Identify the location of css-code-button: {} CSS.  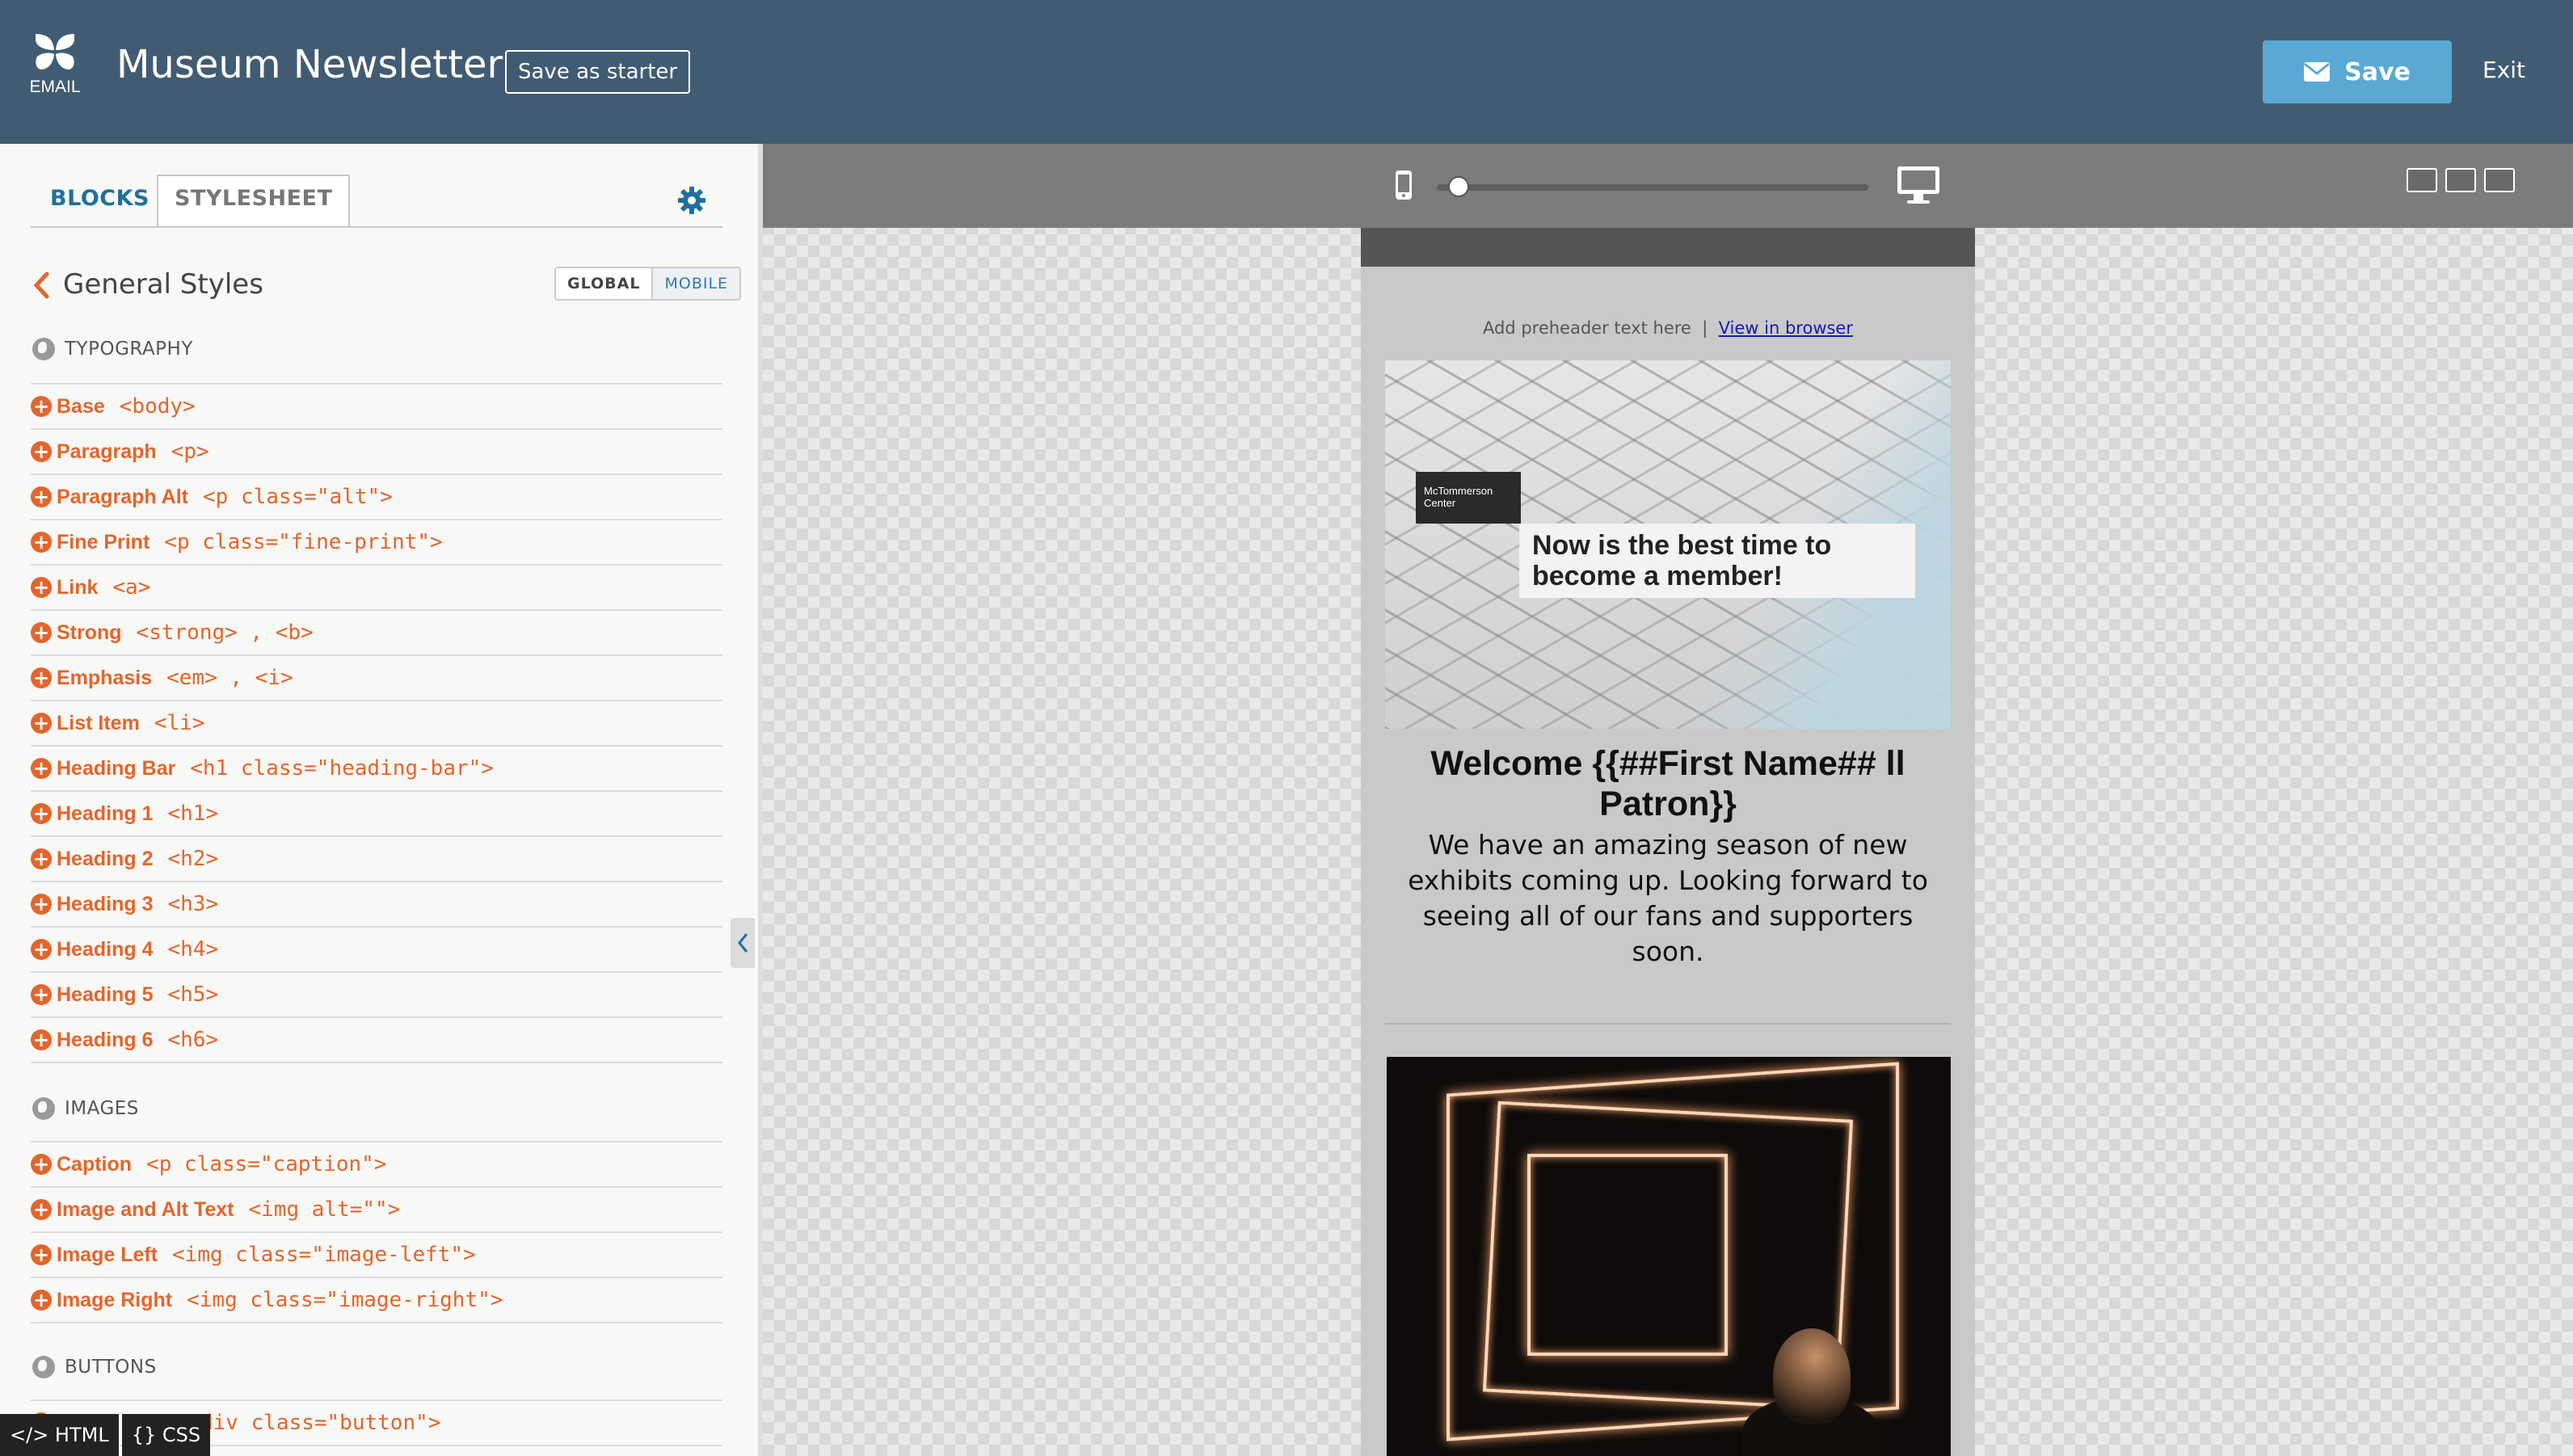
(166, 1435).